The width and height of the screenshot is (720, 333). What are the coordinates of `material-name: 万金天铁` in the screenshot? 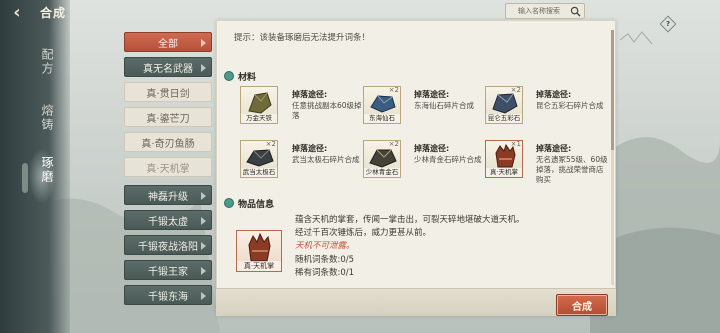 It's located at (259, 118).